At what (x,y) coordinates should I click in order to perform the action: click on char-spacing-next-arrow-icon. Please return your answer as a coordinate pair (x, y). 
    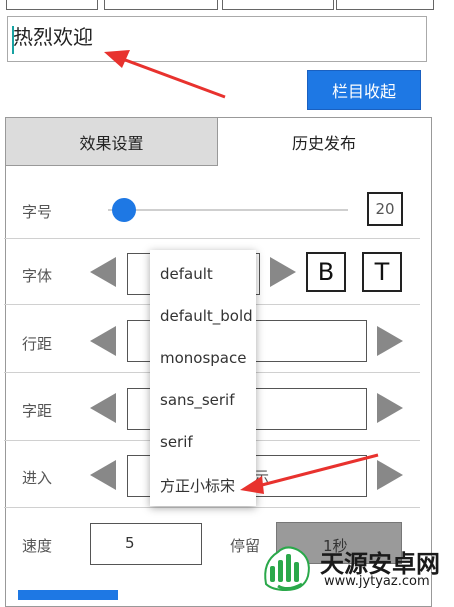
    Looking at the image, I should click on (390, 408).